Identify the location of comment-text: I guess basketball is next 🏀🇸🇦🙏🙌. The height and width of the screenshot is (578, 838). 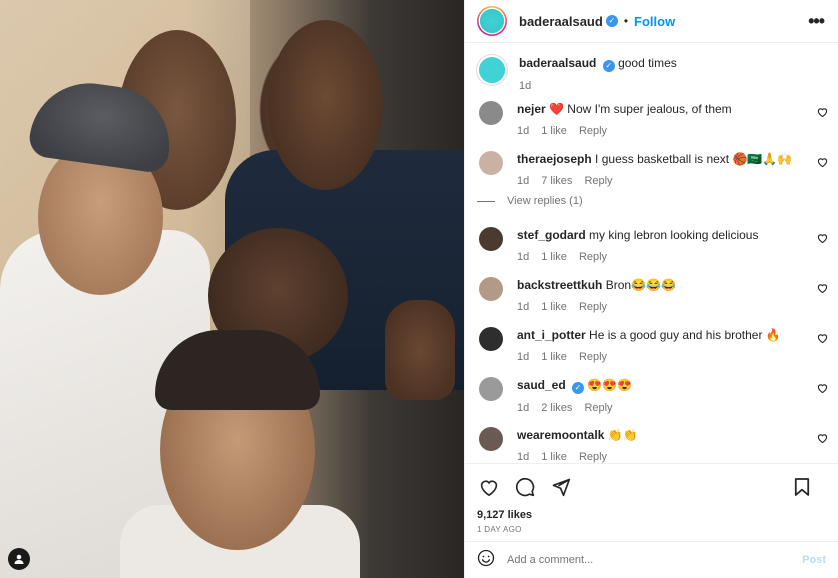
(694, 159).